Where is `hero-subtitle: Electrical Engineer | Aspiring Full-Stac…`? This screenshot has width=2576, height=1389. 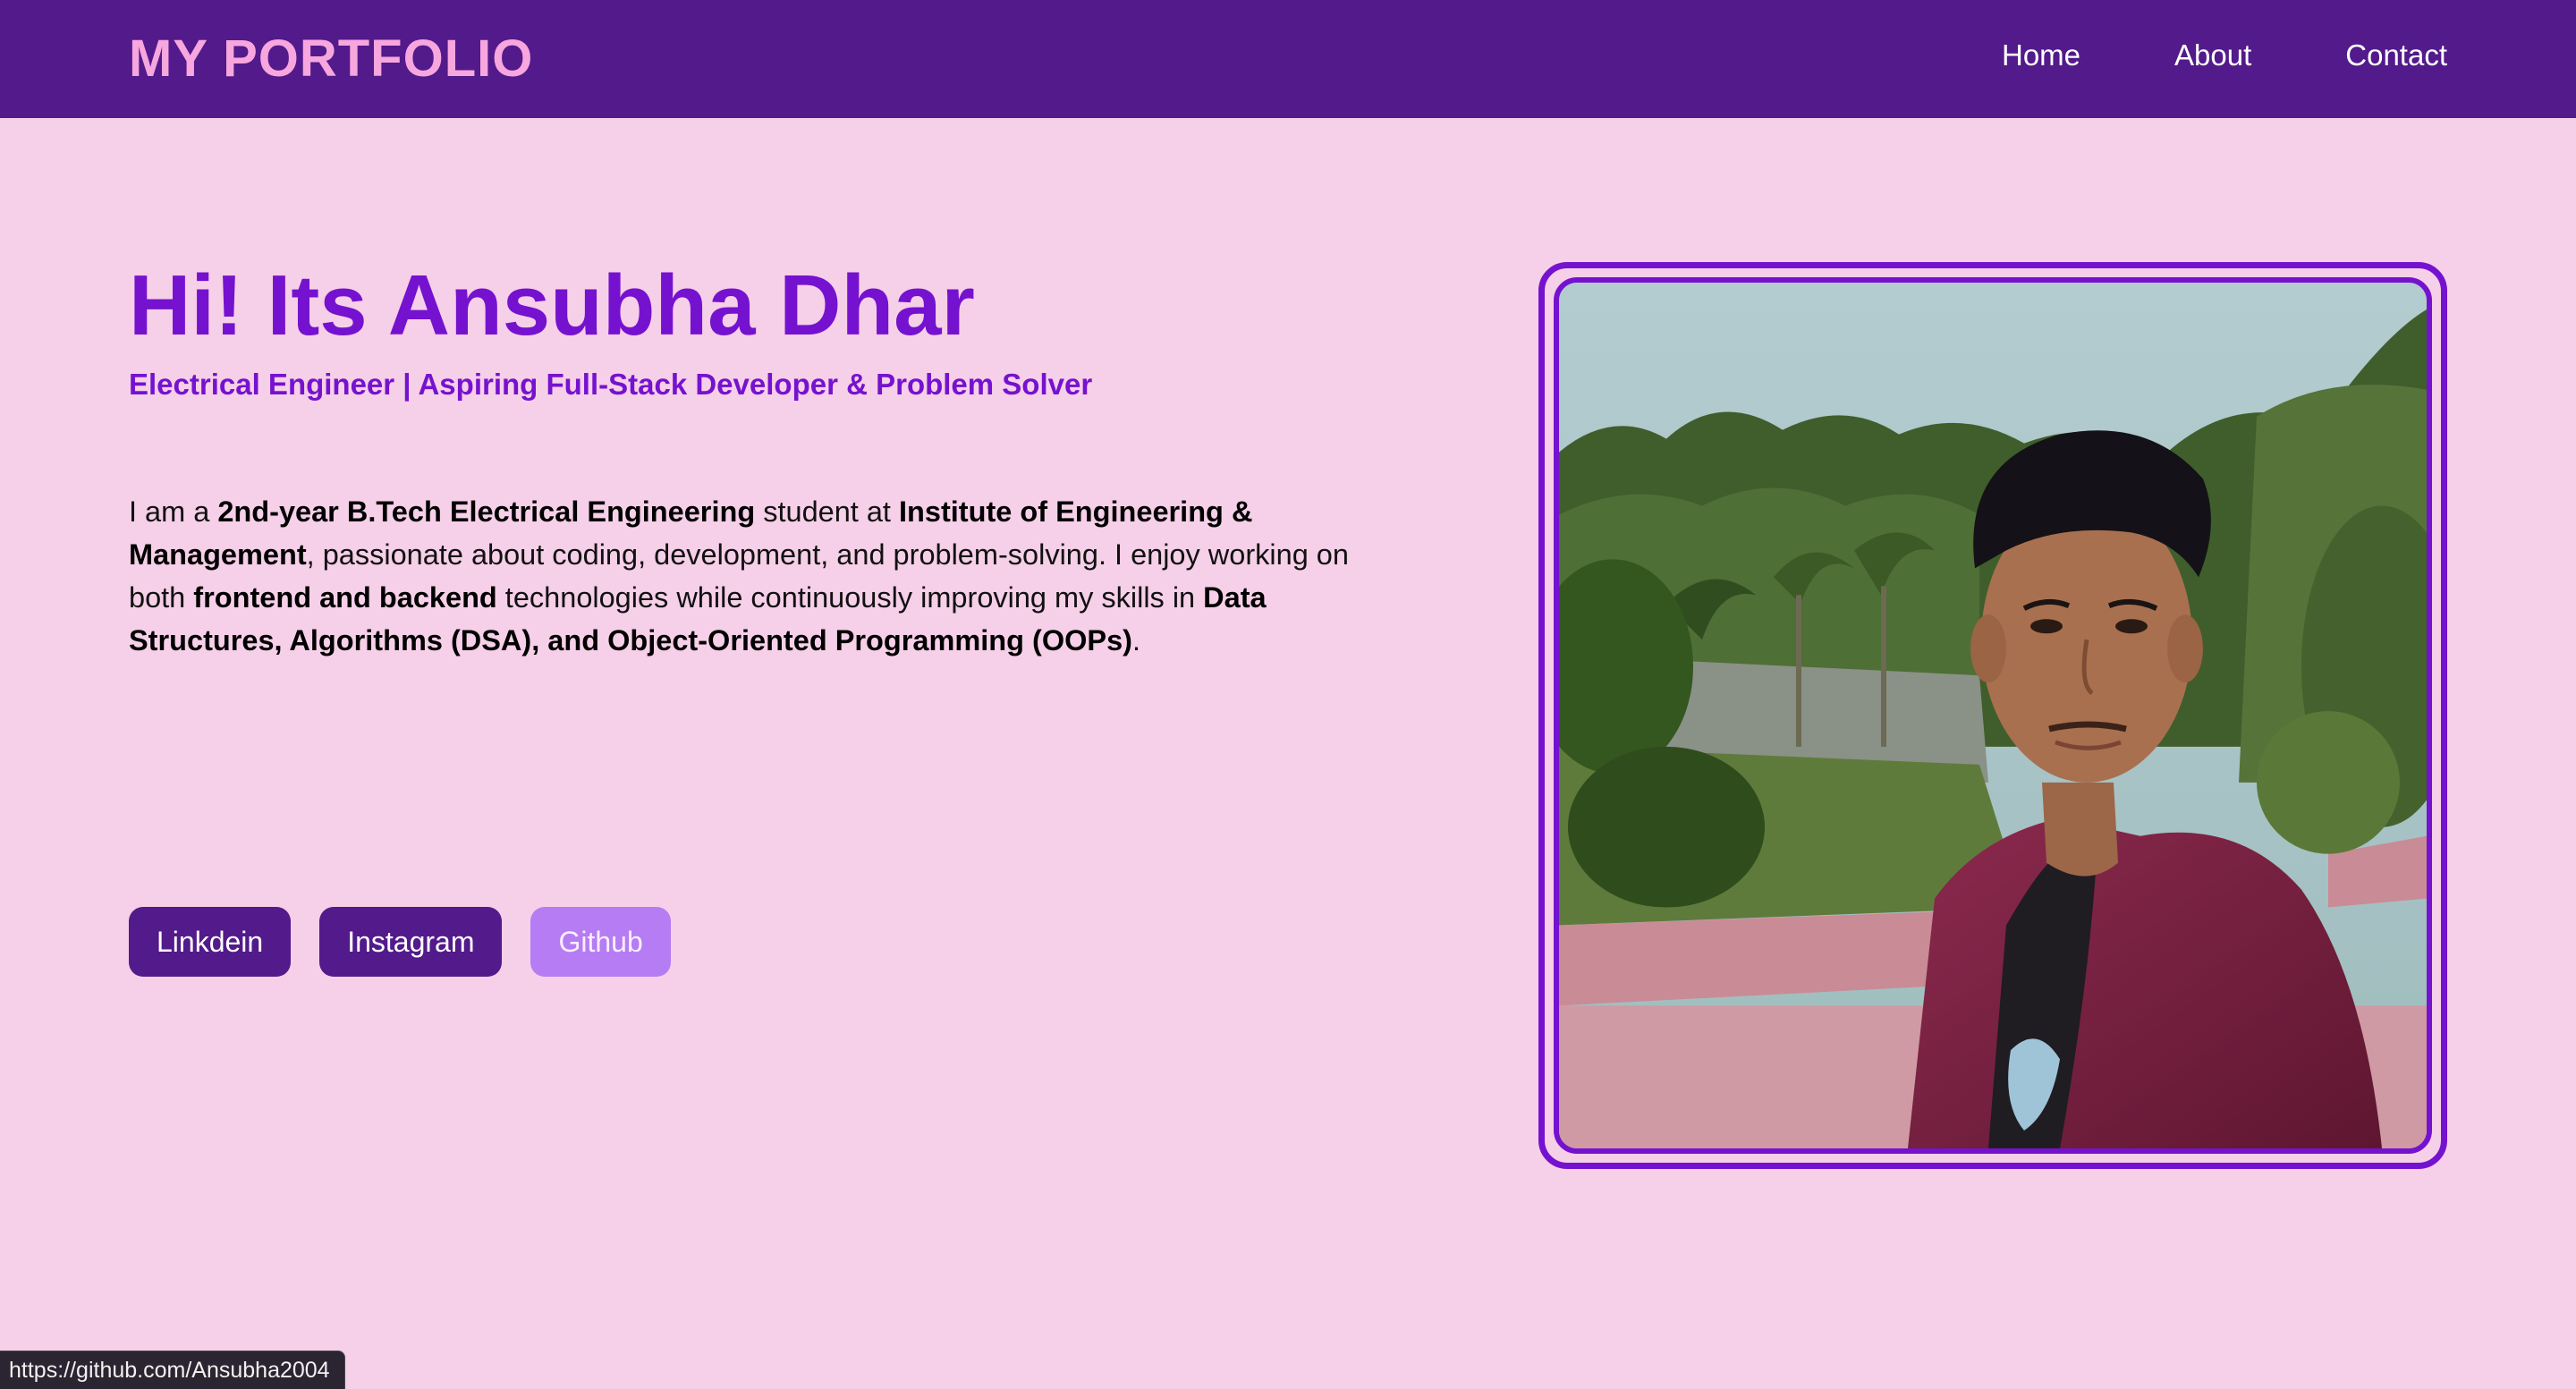 hero-subtitle: Electrical Engineer | Aspiring Full-Stac… is located at coordinates (611, 384).